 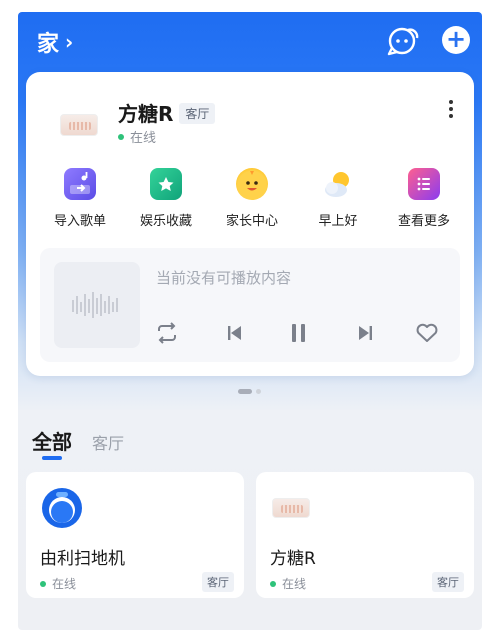 I want to click on page-indicator, so click(x=251, y=392).